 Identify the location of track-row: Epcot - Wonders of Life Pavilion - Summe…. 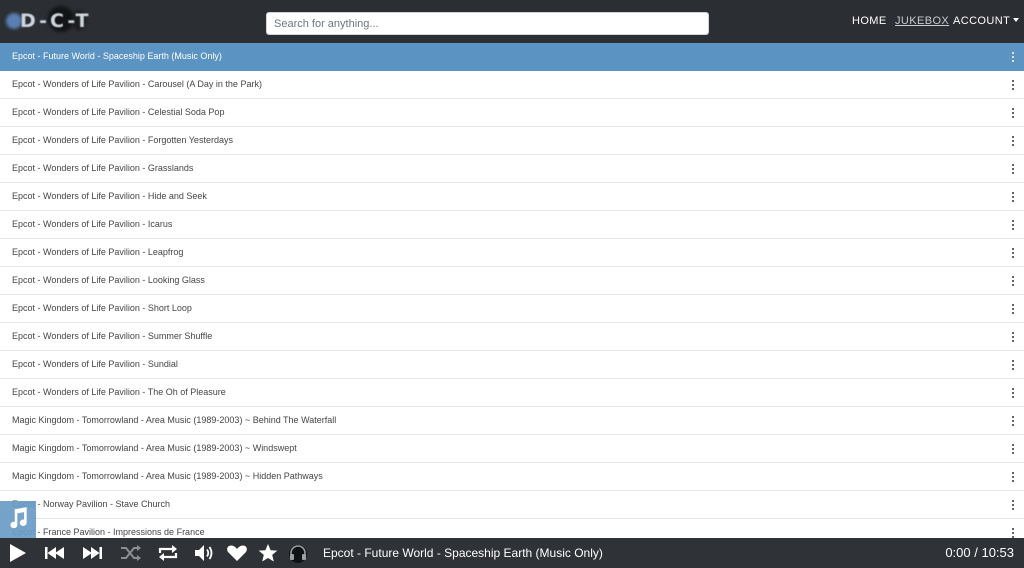
(512, 337).